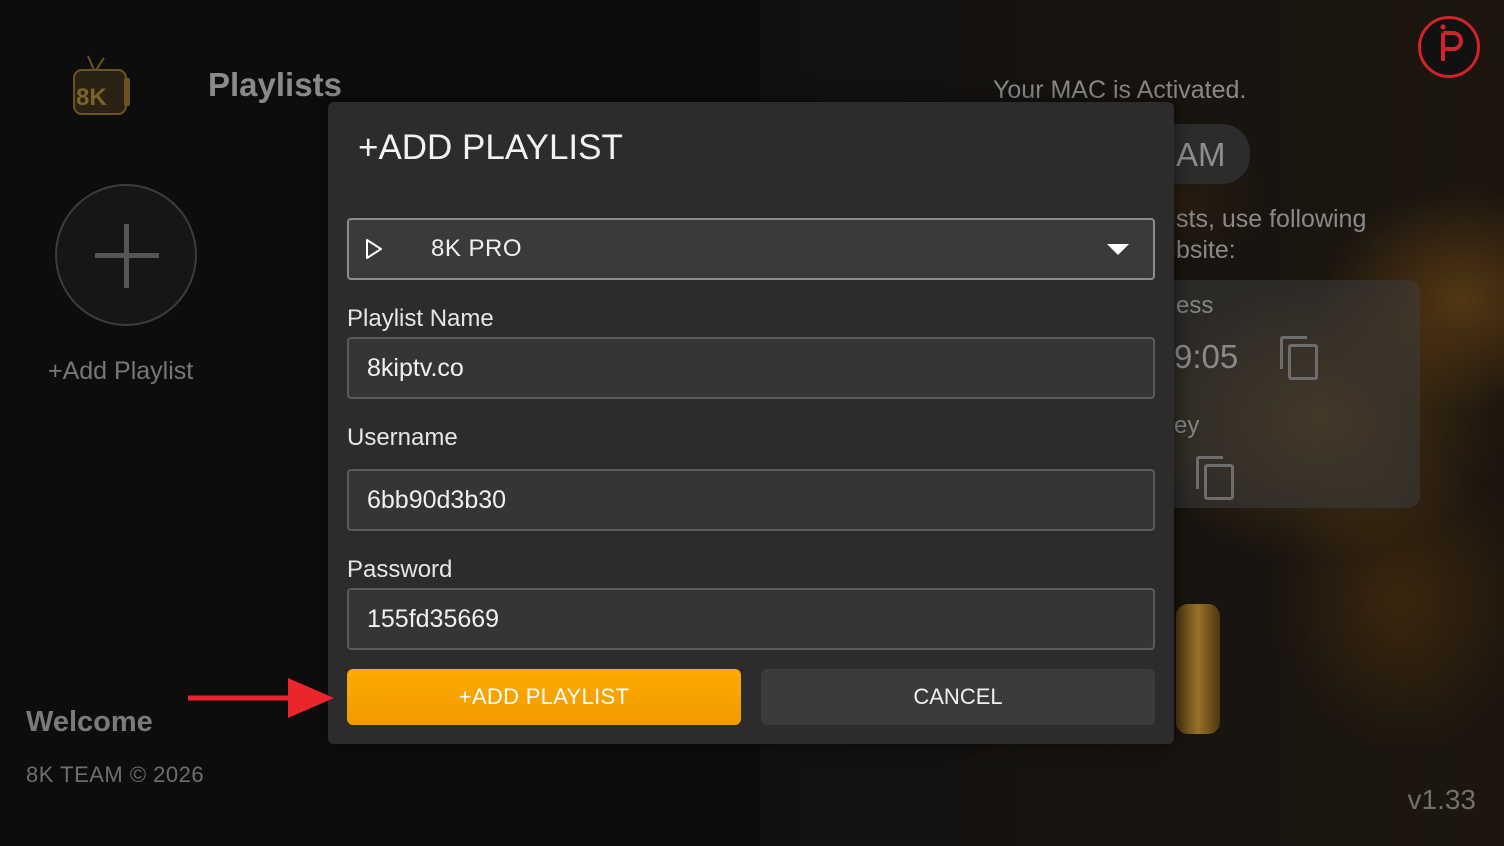  I want to click on logo-text: 8K, so click(91, 97).